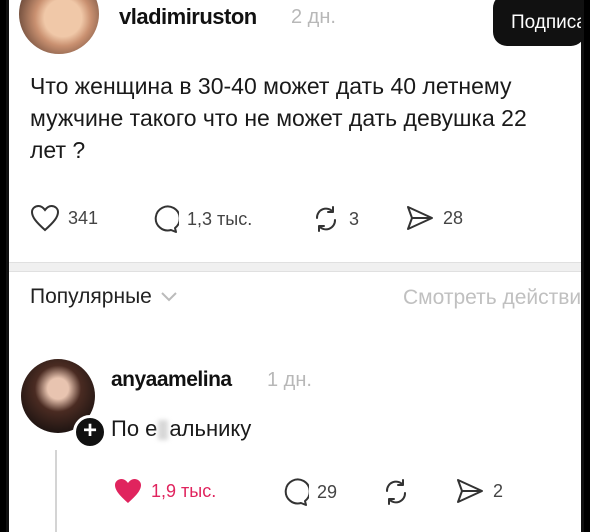  I want to click on comment-count: 1,3 тыс., so click(220, 218).